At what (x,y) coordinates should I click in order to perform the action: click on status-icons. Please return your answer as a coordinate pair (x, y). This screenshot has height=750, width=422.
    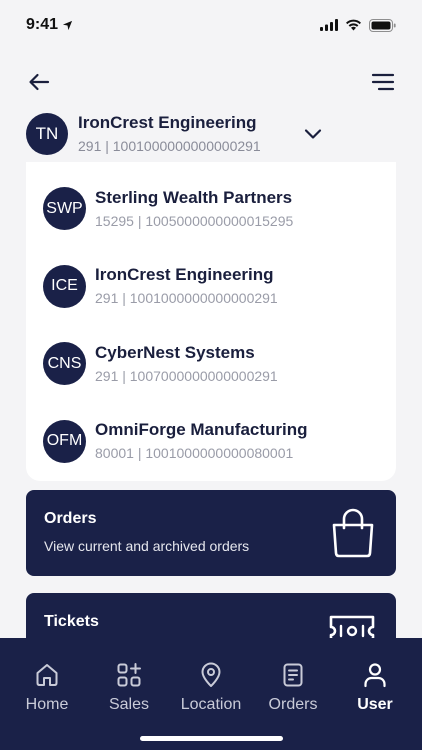
    Looking at the image, I should click on (358, 25).